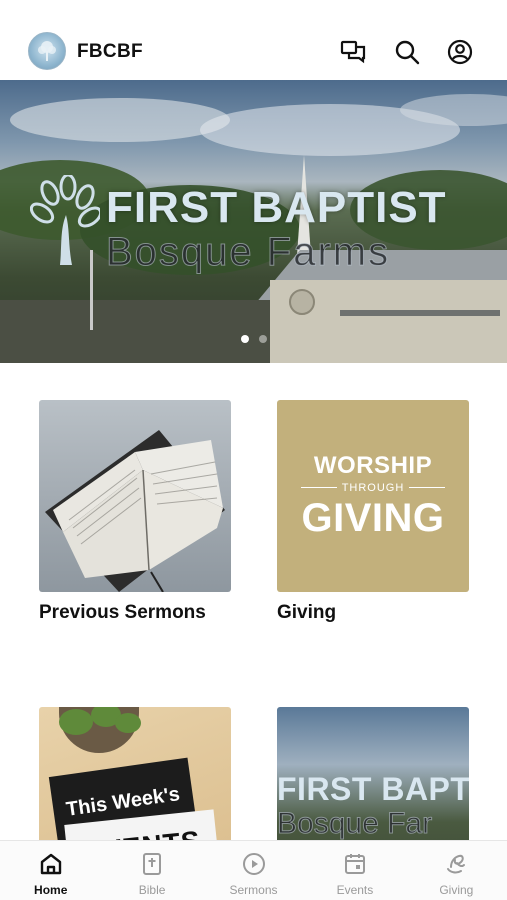 The image size is (507, 900). Describe the element at coordinates (122, 612) in the screenshot. I see `card-label: Previous Sermons` at that location.